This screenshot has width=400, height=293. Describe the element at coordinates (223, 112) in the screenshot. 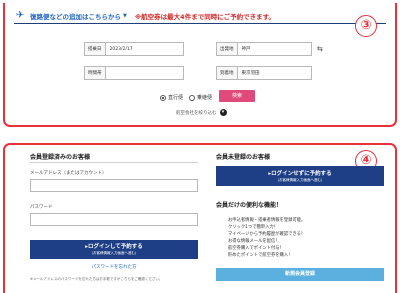

I see `chevron-down-icon: ▾` at that location.